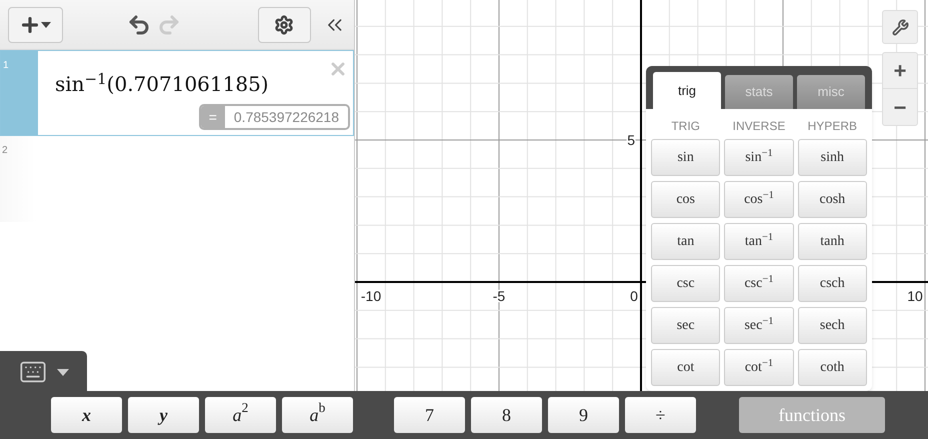 The height and width of the screenshot is (439, 928). What do you see at coordinates (832, 367) in the screenshot?
I see `function-button: coth` at bounding box center [832, 367].